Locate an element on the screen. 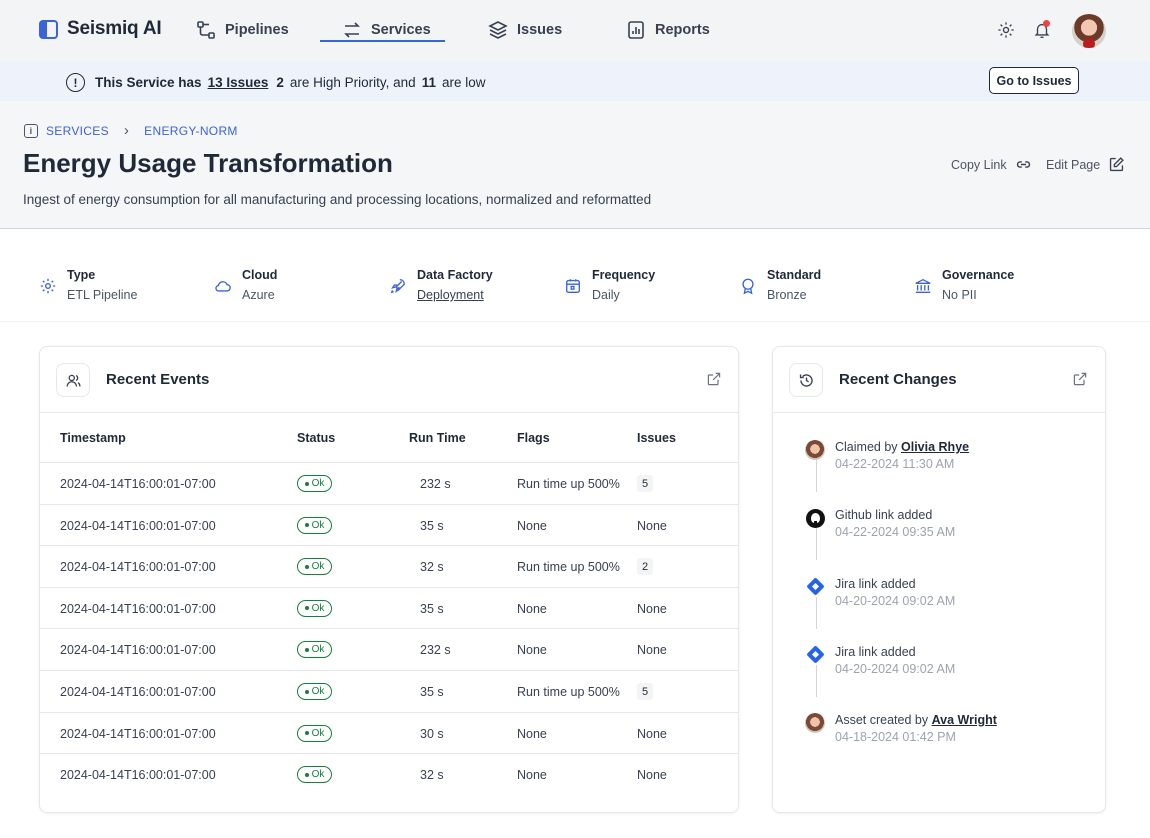 This screenshot has height=838, width=1150. nav-pipelines: Pipelines is located at coordinates (242, 30).